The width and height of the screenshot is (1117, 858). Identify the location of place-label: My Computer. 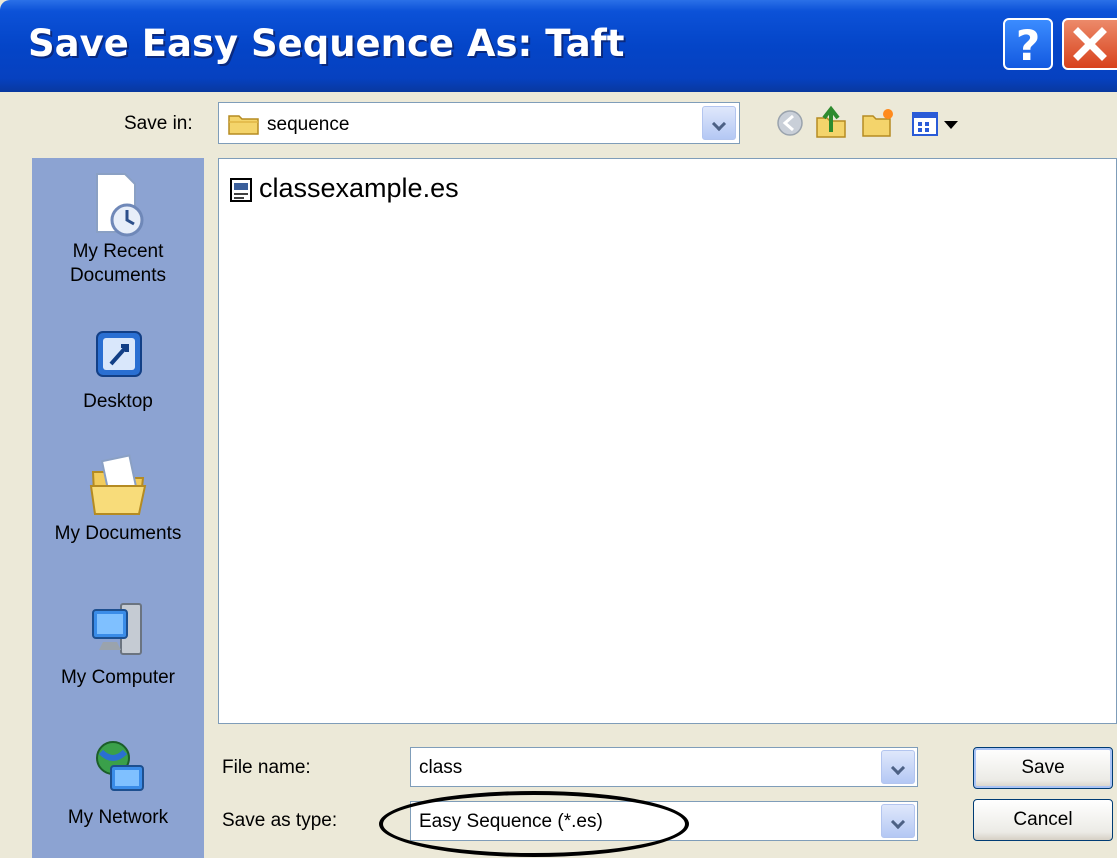
(118, 677).